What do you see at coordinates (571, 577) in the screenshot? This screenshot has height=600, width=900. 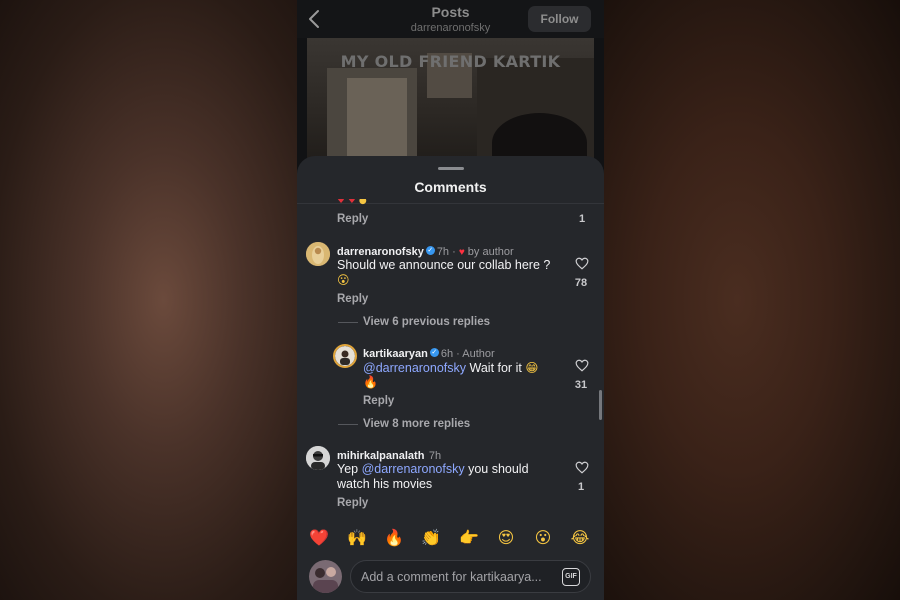 I see `gif-icon: GIF` at bounding box center [571, 577].